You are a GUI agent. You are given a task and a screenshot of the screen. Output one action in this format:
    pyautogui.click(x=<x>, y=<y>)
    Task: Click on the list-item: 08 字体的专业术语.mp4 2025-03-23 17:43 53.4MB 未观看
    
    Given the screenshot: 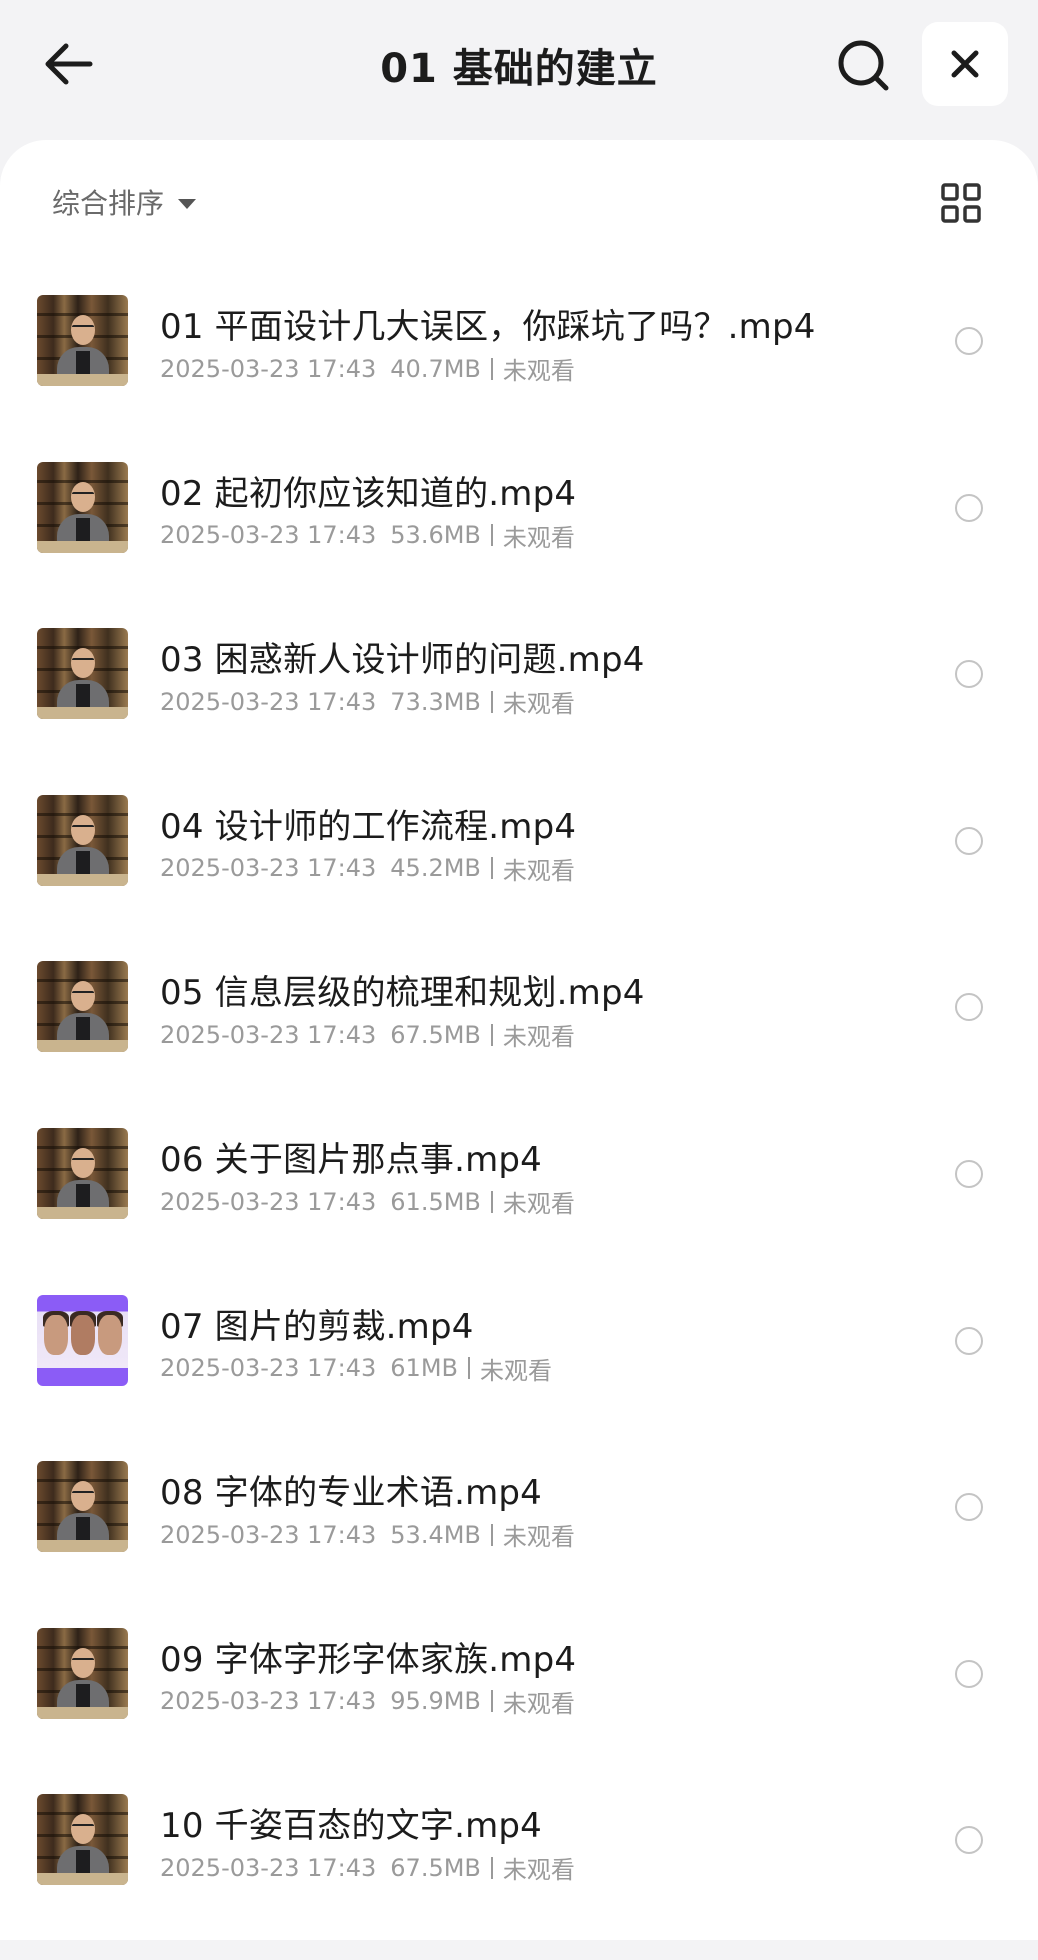 What is the action you would take?
    pyautogui.click(x=519, y=1544)
    